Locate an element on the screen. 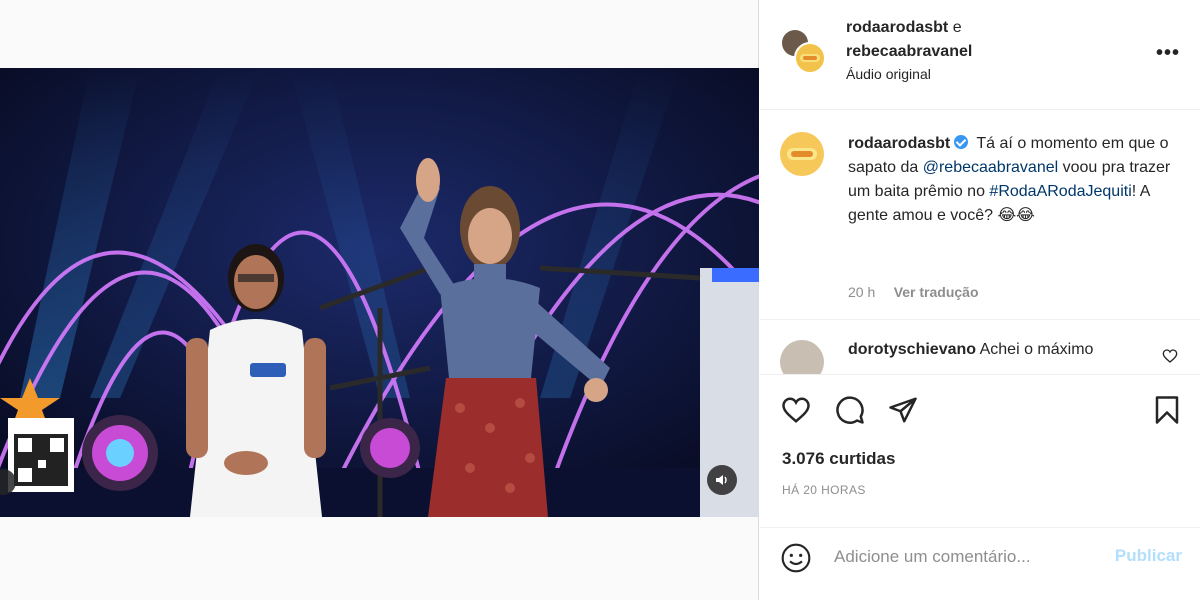 This screenshot has width=1200, height=600. comment-row: dorotyschievano Achei o máximo is located at coordinates (985, 357).